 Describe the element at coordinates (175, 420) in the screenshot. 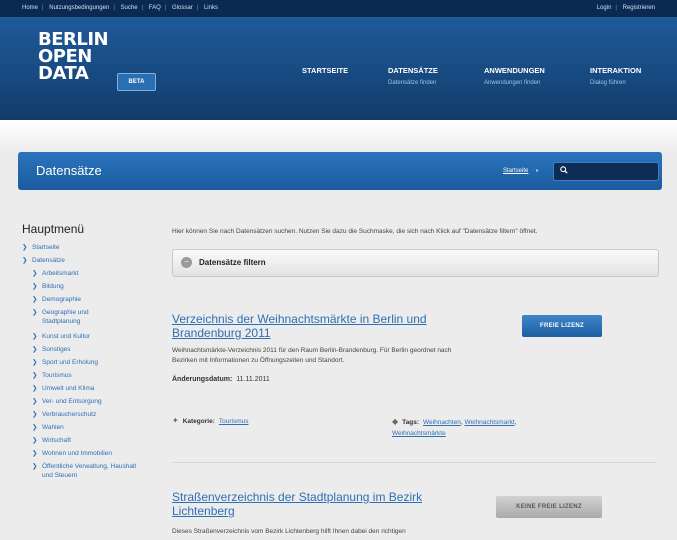

I see `pin-icon: ✦` at that location.